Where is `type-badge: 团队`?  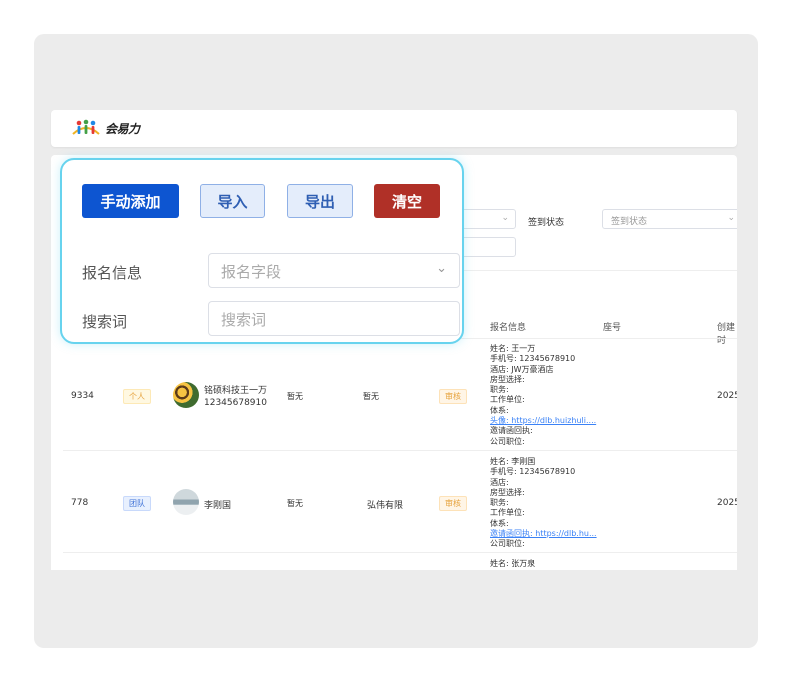 type-badge: 团队 is located at coordinates (137, 503).